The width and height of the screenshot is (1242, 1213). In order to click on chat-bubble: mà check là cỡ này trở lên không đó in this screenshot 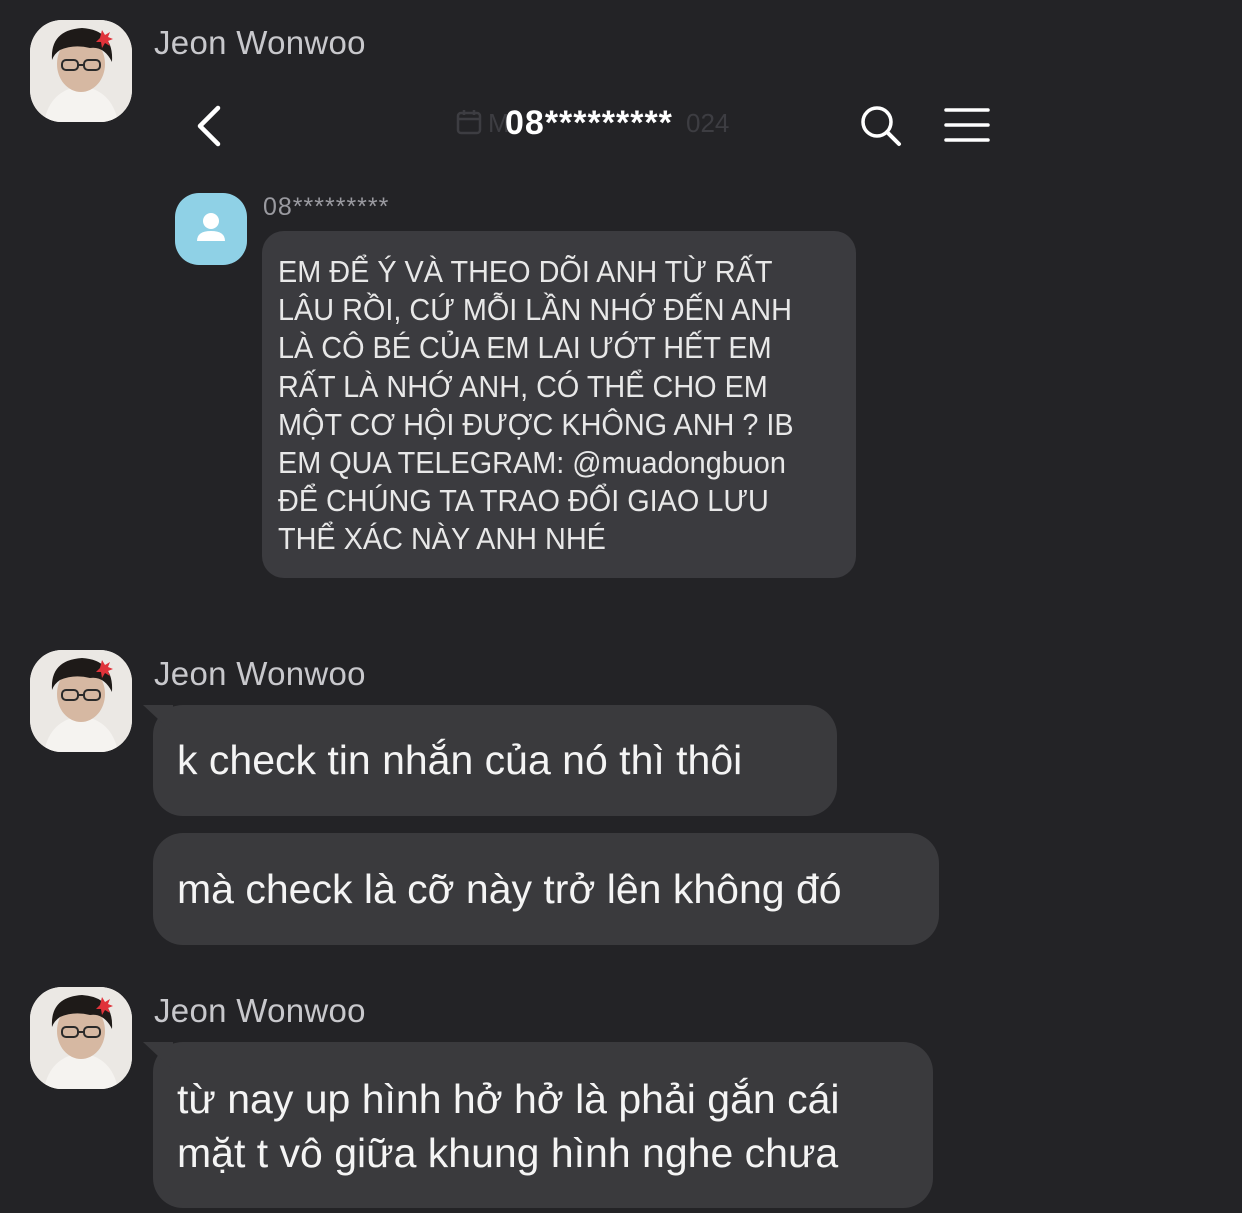, I will do `click(546, 889)`.